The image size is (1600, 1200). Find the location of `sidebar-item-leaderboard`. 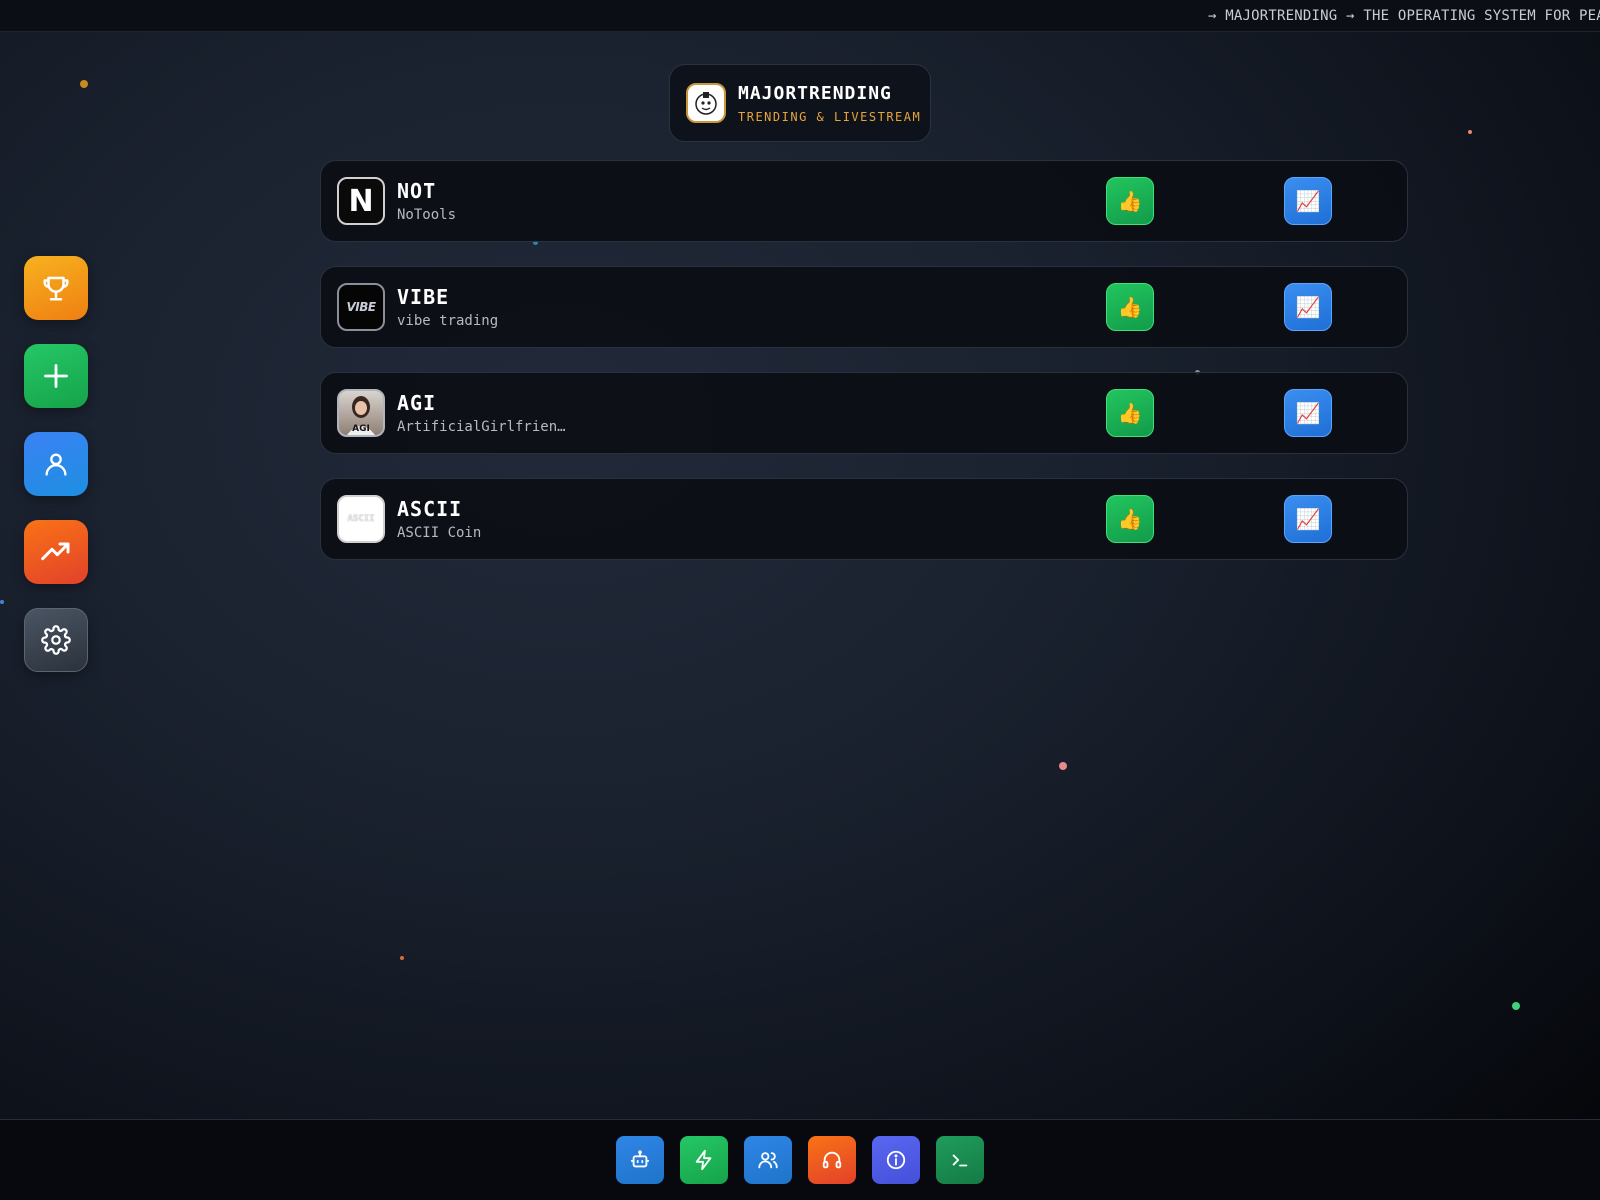

sidebar-item-leaderboard is located at coordinates (56, 288).